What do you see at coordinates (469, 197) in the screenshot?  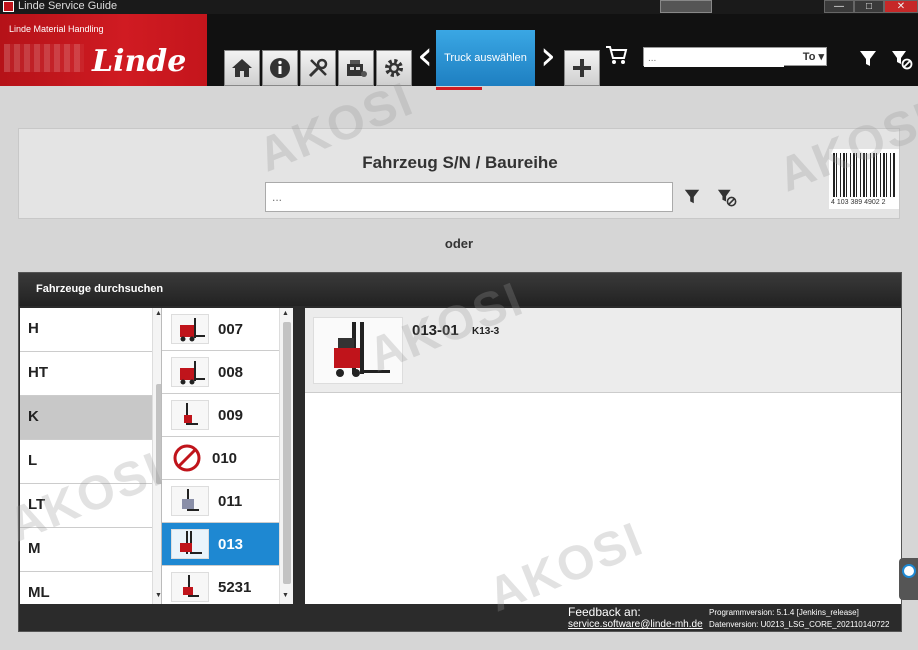 I see `serial-search-input` at bounding box center [469, 197].